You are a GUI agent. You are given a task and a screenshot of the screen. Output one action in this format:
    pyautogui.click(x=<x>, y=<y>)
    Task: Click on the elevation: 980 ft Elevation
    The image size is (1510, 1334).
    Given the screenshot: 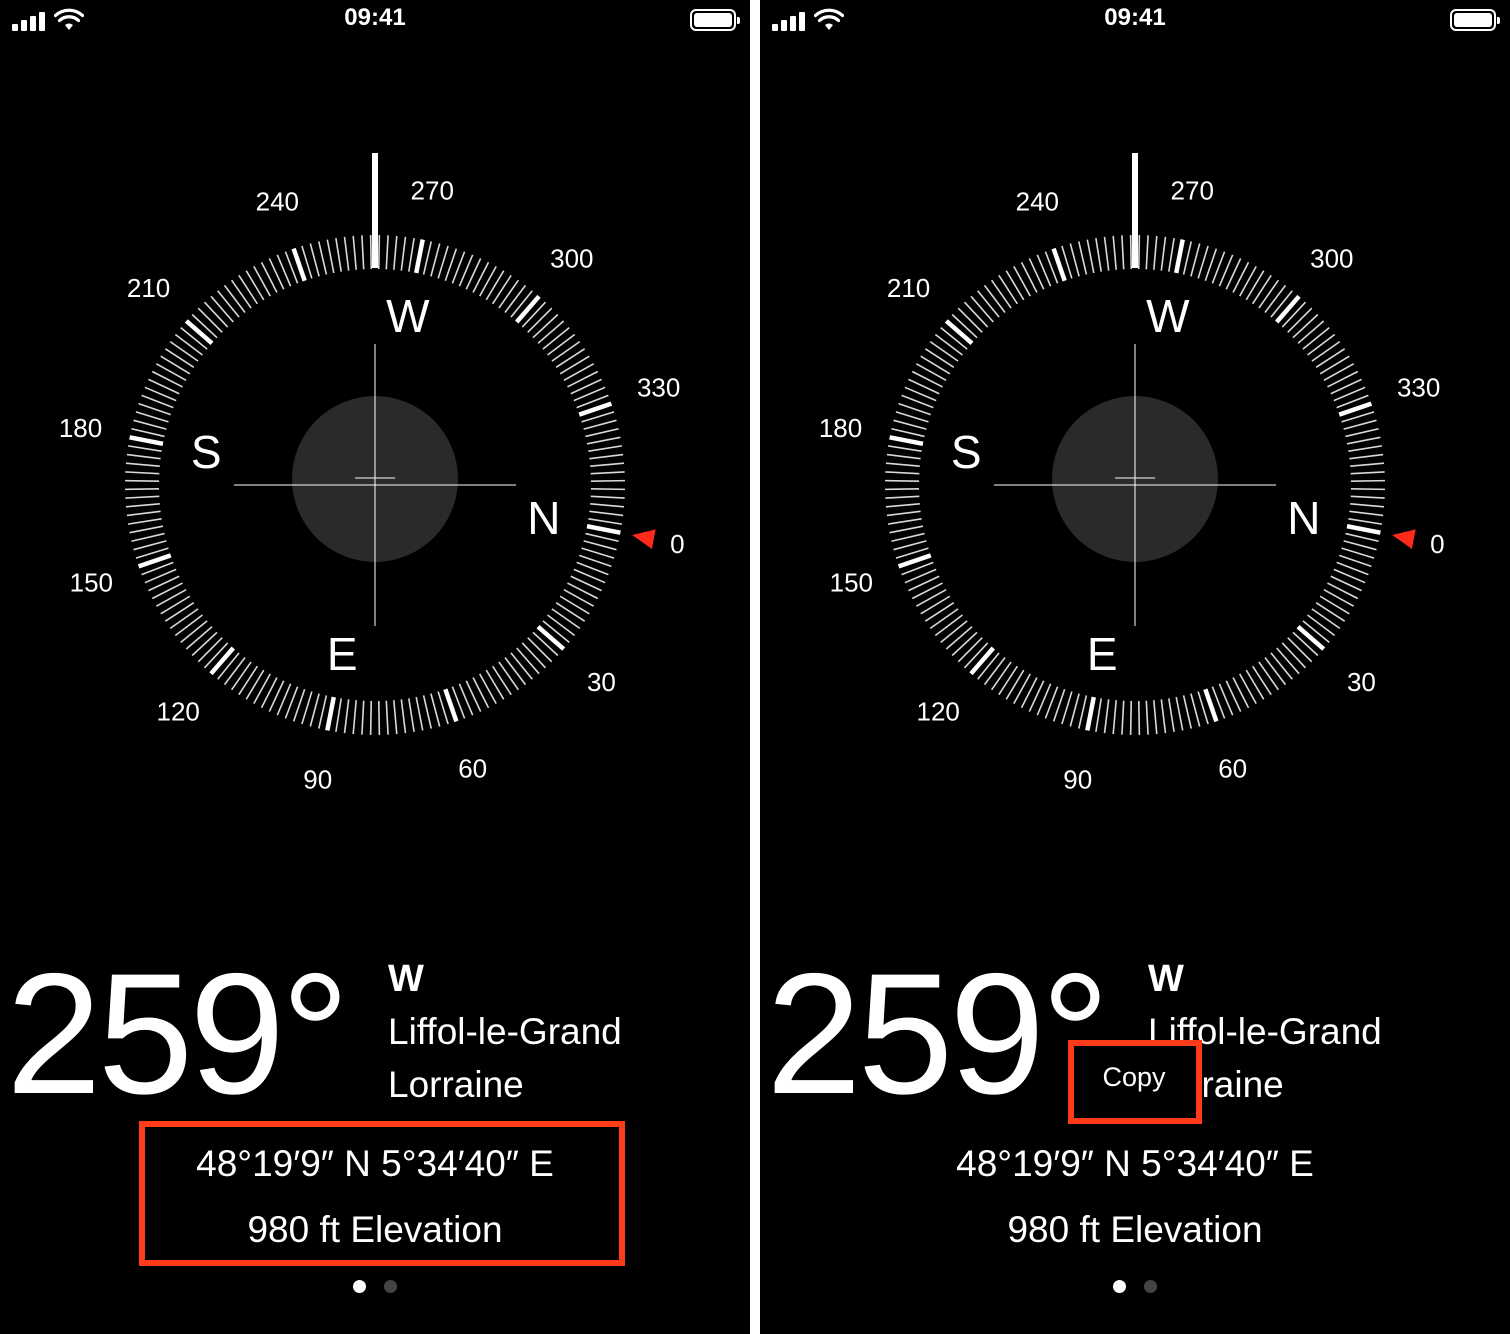 What is the action you would take?
    pyautogui.click(x=1135, y=1230)
    